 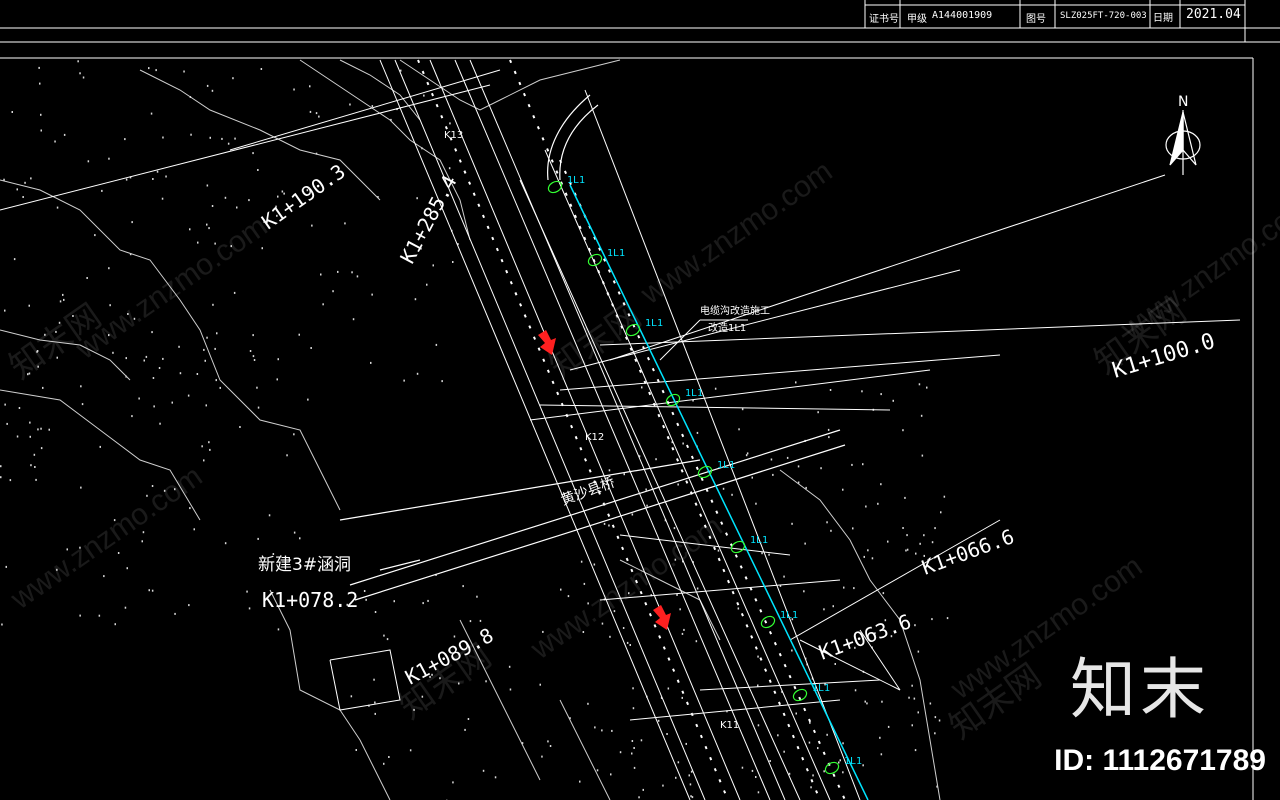 What do you see at coordinates (853, 761) in the screenshot?
I see `route-label-9: 1L1` at bounding box center [853, 761].